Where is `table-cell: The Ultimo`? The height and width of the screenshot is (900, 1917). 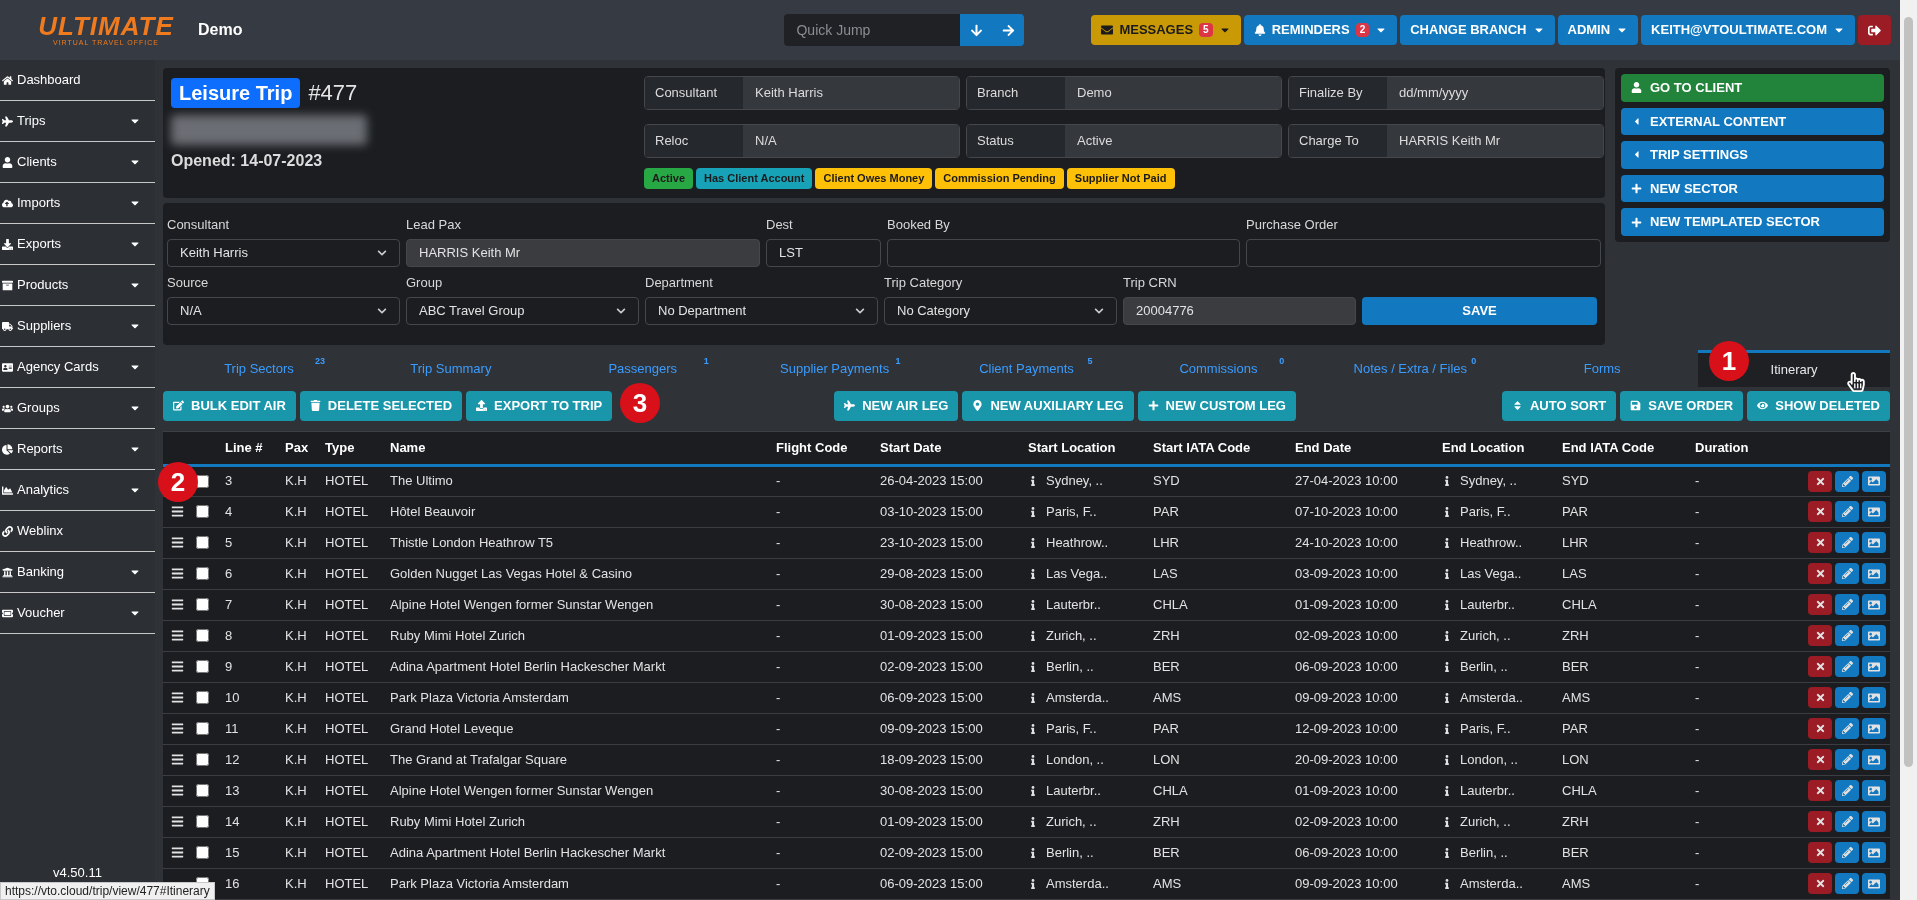
table-cell: The Ultimo is located at coordinates (421, 481).